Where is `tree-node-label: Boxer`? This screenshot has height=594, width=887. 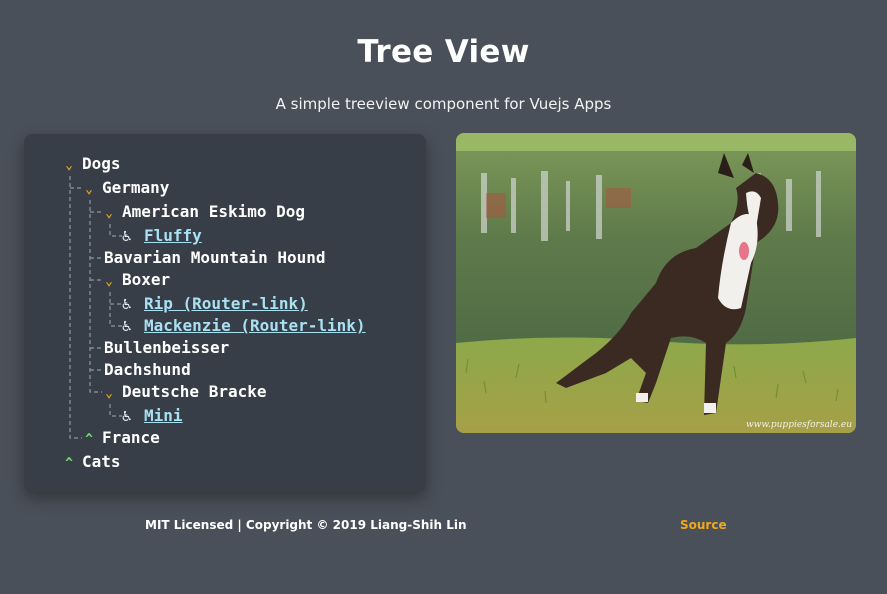
tree-node-label: Boxer is located at coordinates (146, 279).